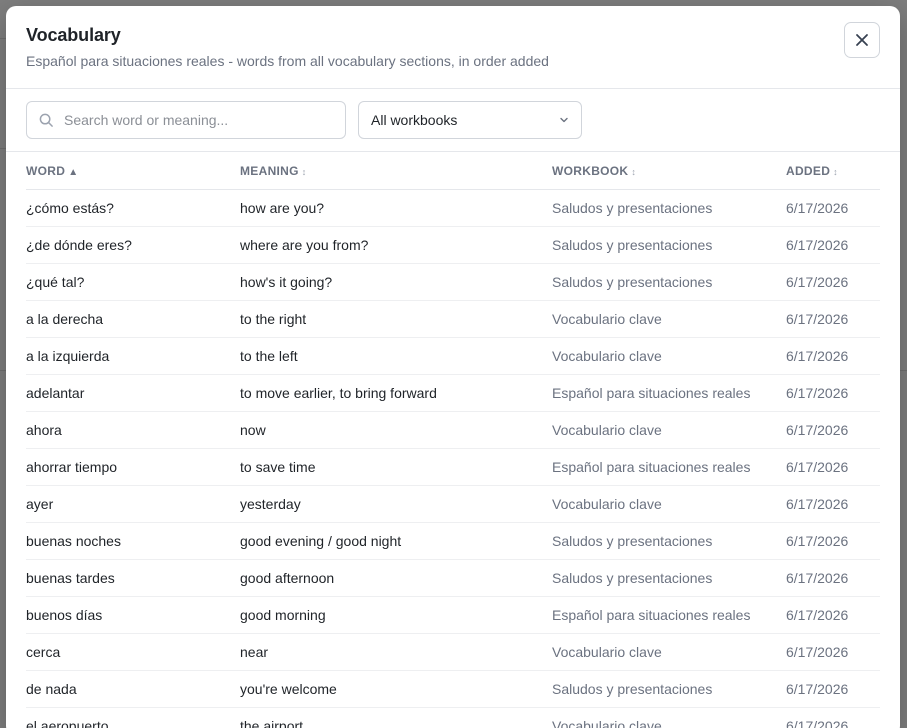  Describe the element at coordinates (133, 504) in the screenshot. I see `word-cell: ayer` at that location.